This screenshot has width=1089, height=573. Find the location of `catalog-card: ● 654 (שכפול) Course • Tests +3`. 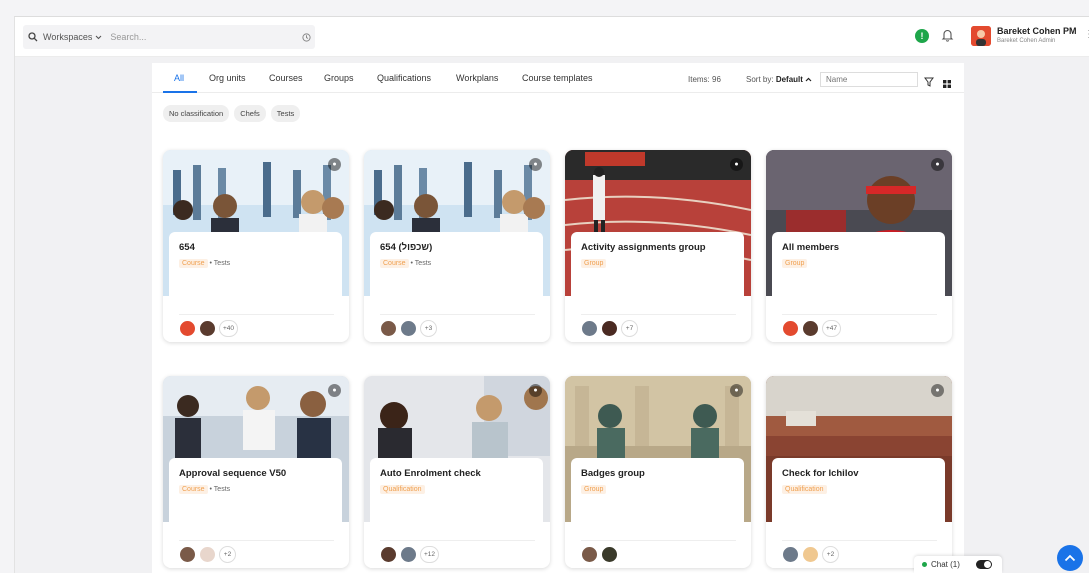

catalog-card: ● 654 (שכפול) Course • Tests +3 is located at coordinates (457, 246).